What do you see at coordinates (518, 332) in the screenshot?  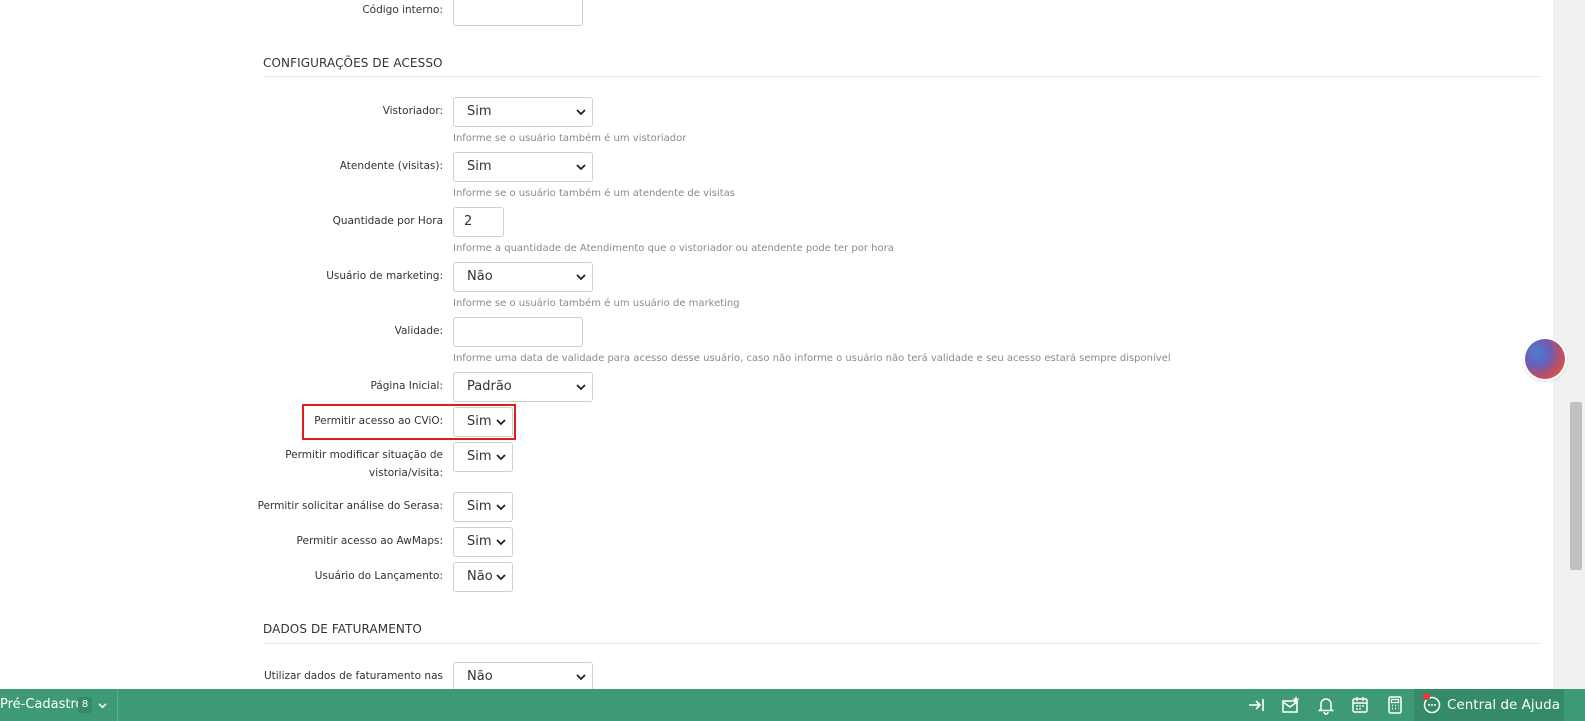 I see `validade-input` at bounding box center [518, 332].